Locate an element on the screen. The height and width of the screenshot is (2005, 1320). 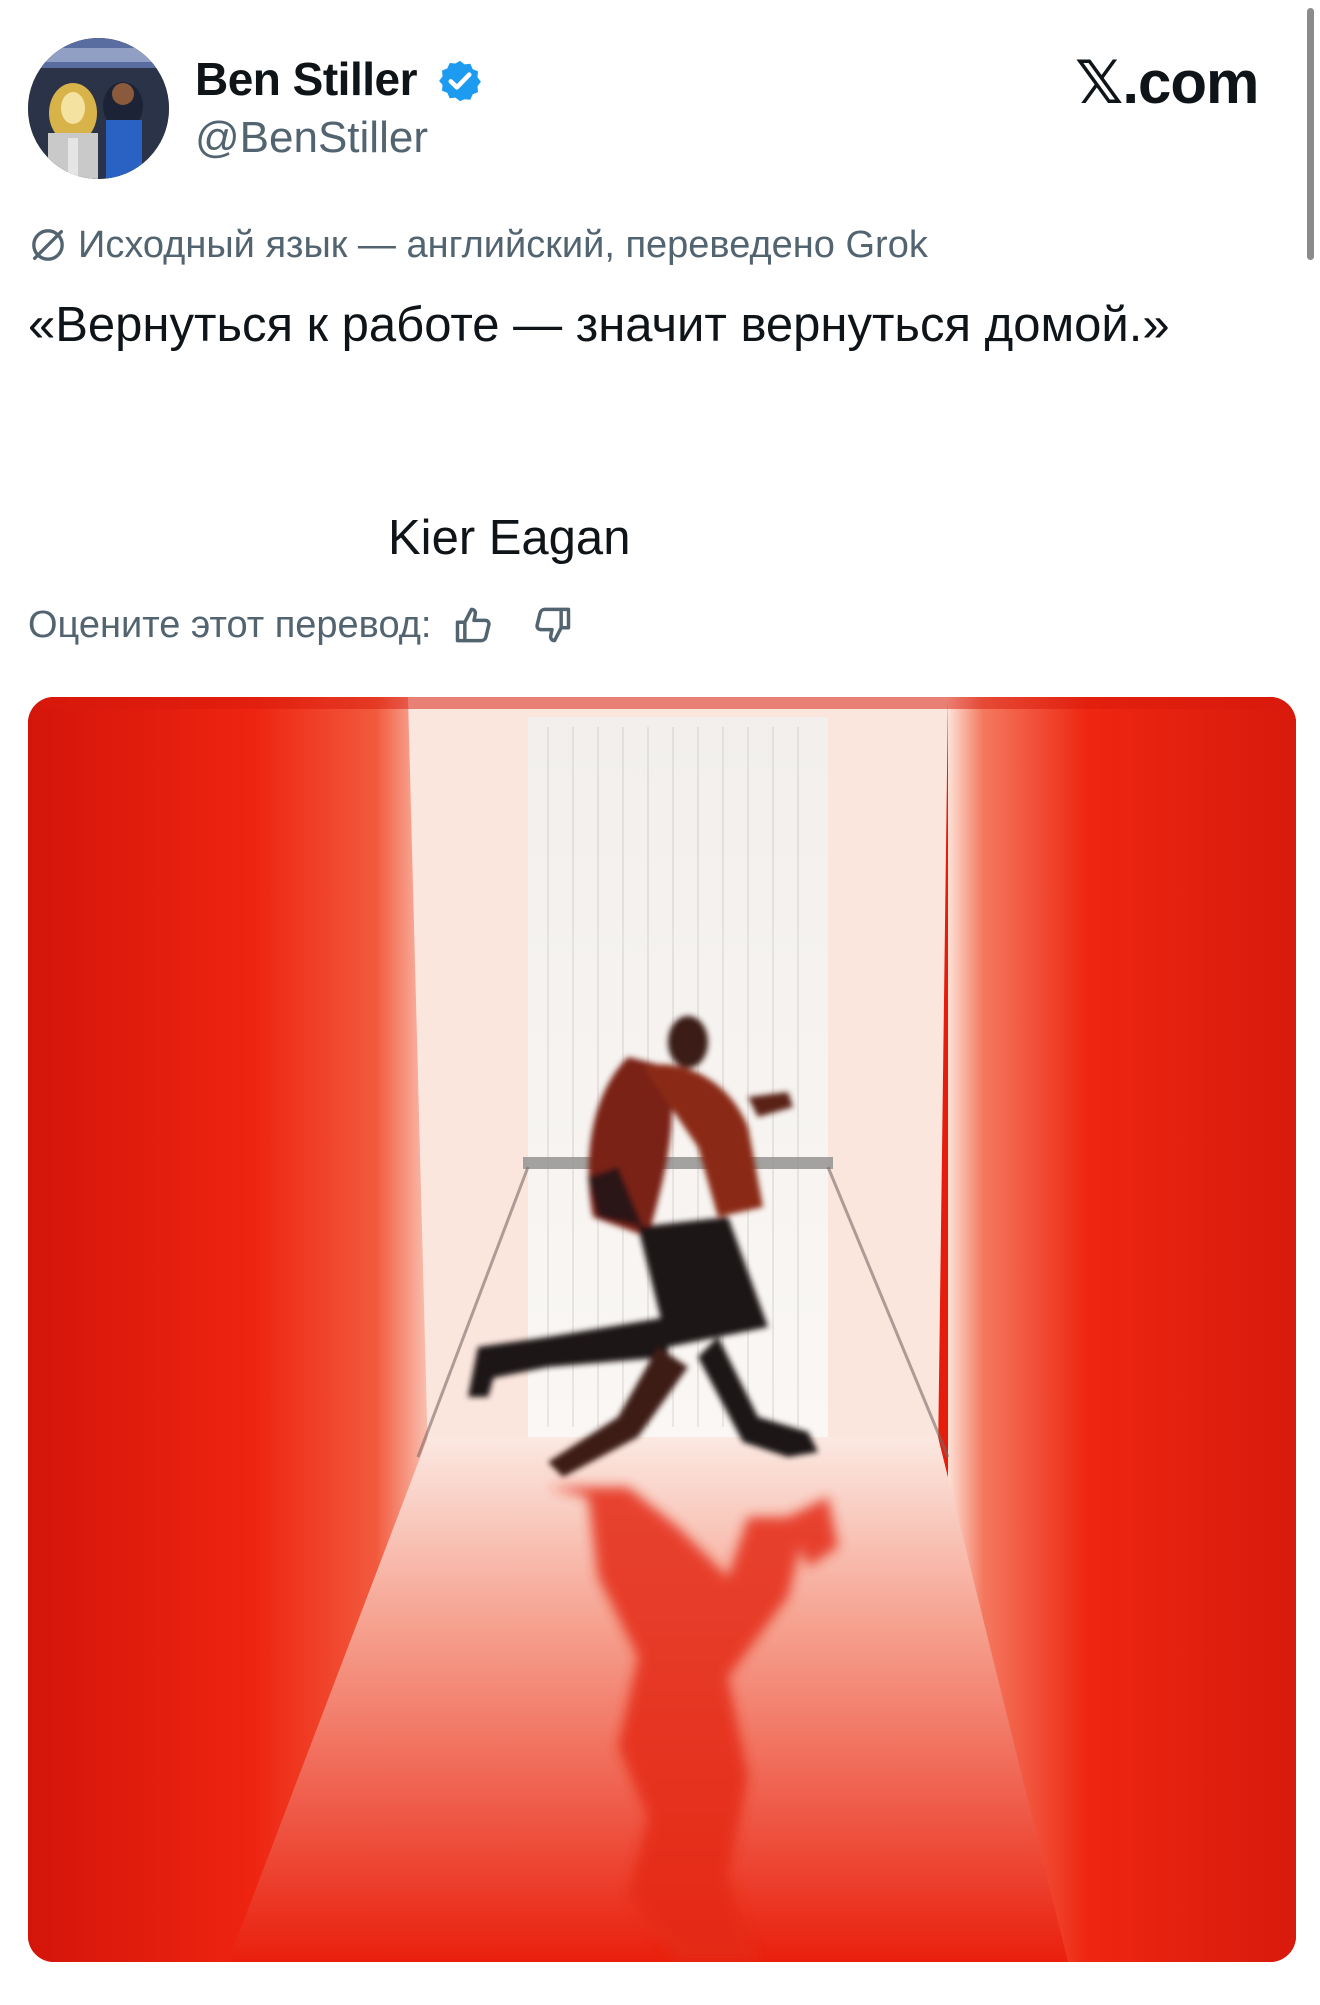
thumbs-down-icon is located at coordinates (553, 625).